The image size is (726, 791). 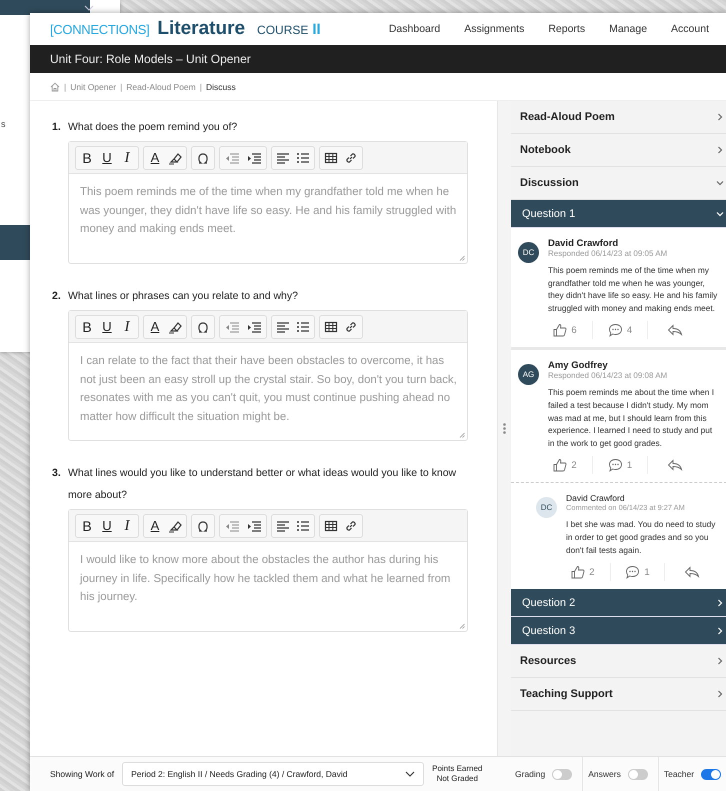 What do you see at coordinates (494, 29) in the screenshot?
I see `nav-link: Assignments` at bounding box center [494, 29].